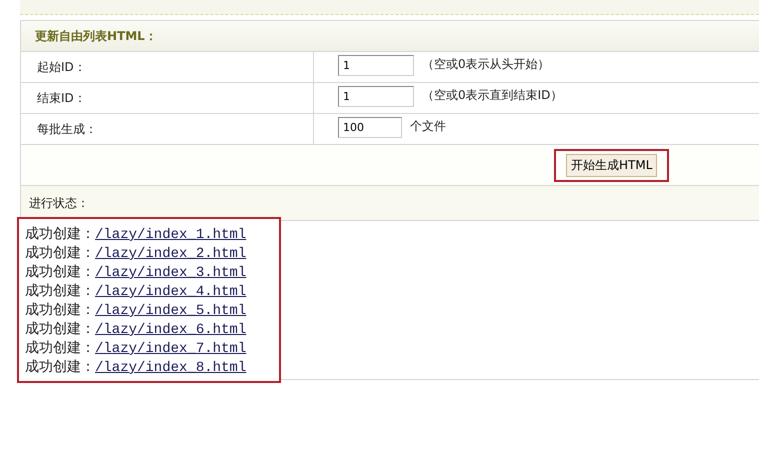 Image resolution: width=759 pixels, height=453 pixels. I want to click on start-generate-button: 开始生成HTML, so click(612, 165).